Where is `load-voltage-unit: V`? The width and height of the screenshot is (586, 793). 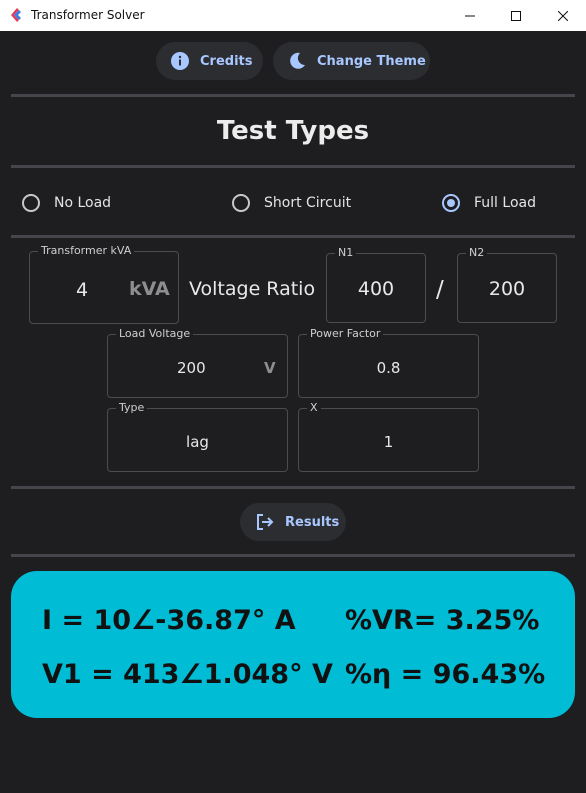
load-voltage-unit: V is located at coordinates (270, 368).